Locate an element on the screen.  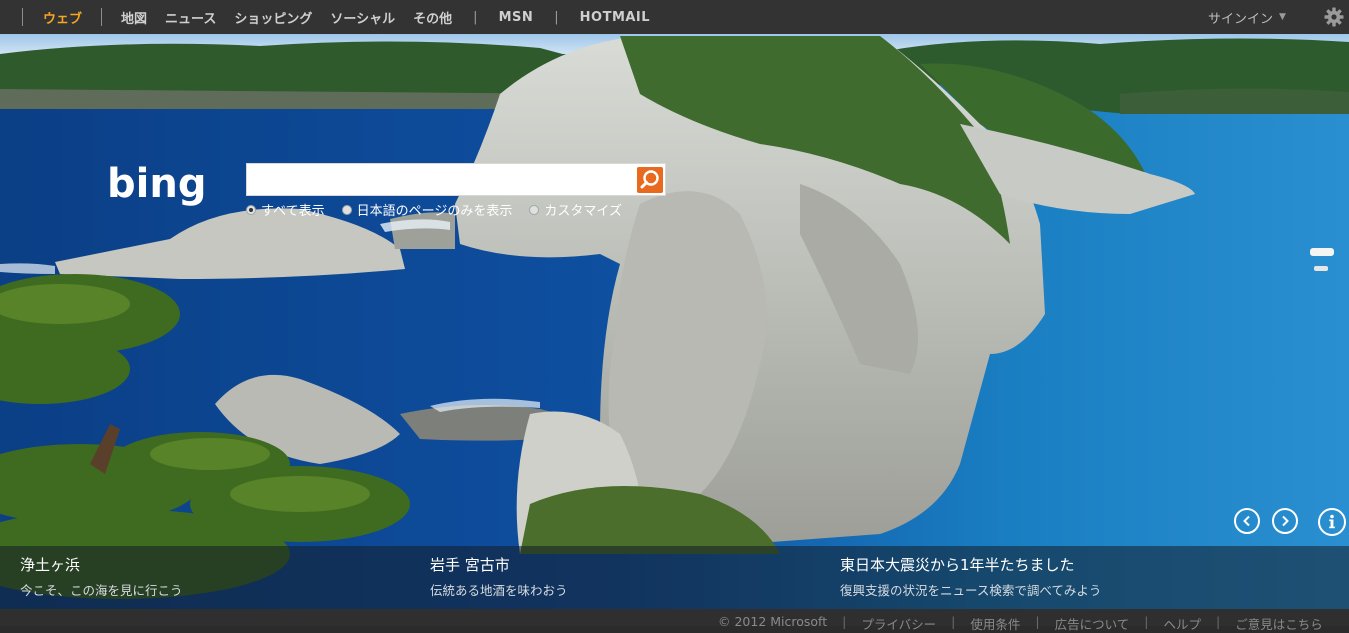
hotspot-subtitle: 復興支援の状況をニュース検索で調べてみよう is located at coordinates (971, 590).